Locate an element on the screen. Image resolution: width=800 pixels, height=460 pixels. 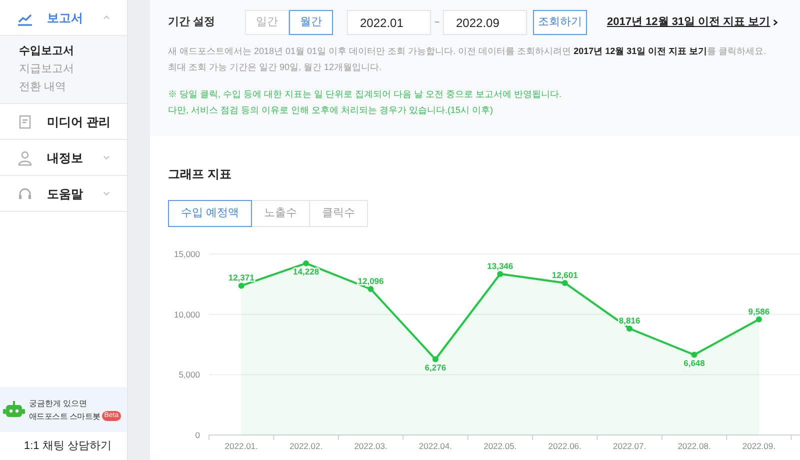
data-label: 6,648 is located at coordinates (694, 363).